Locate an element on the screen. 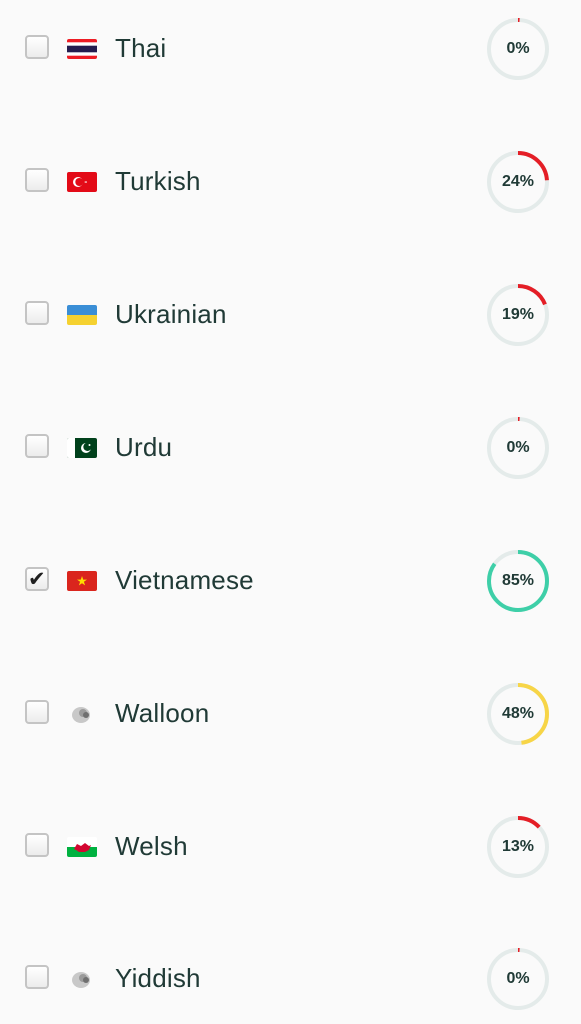  language-name: Ukrainian is located at coordinates (171, 314).